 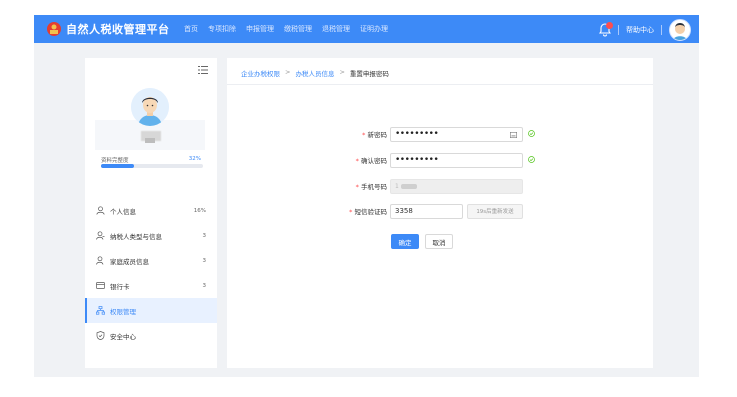 I want to click on completeness-progress-fill, so click(x=117, y=166).